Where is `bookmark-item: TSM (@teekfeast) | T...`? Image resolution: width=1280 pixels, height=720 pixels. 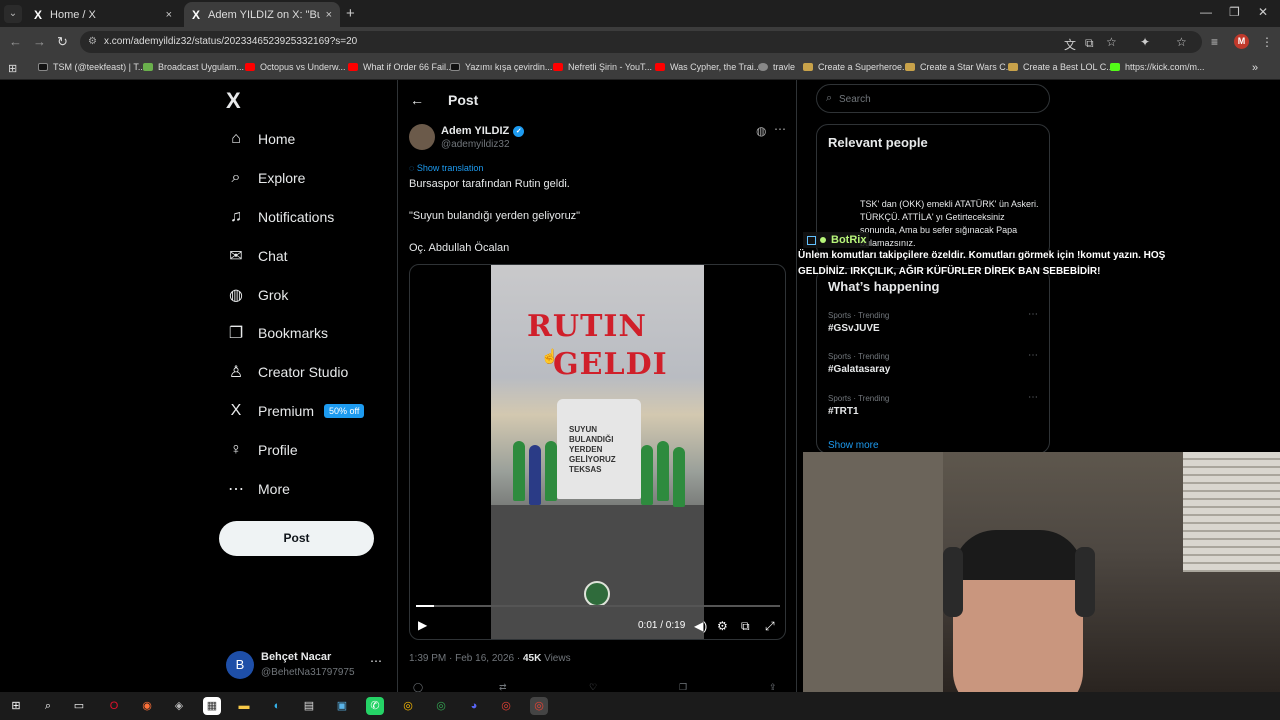
bookmark-item: TSM (@teekfeast) | T... is located at coordinates (91, 67).